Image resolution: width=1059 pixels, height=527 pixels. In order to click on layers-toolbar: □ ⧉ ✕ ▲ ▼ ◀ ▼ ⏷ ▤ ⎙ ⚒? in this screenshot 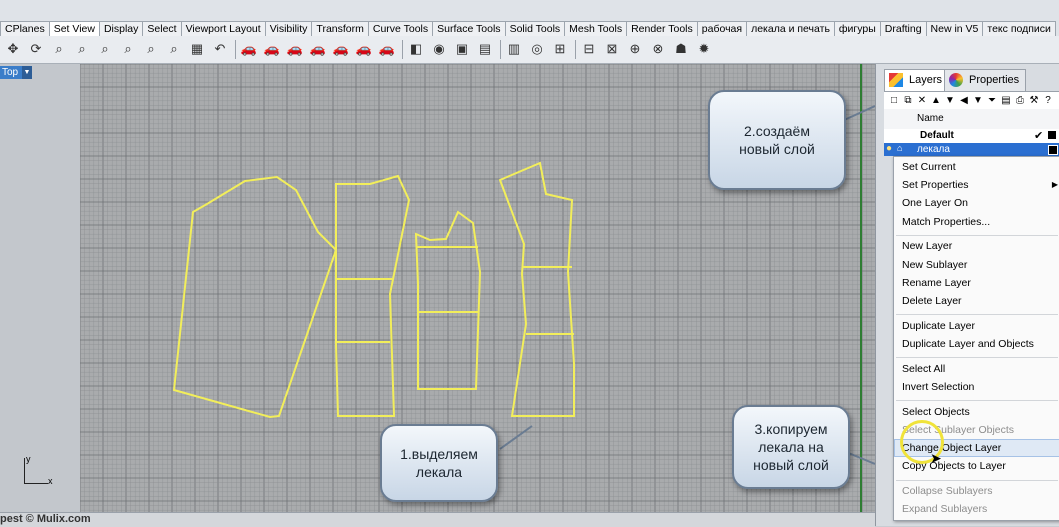, I will do `click(971, 100)`.